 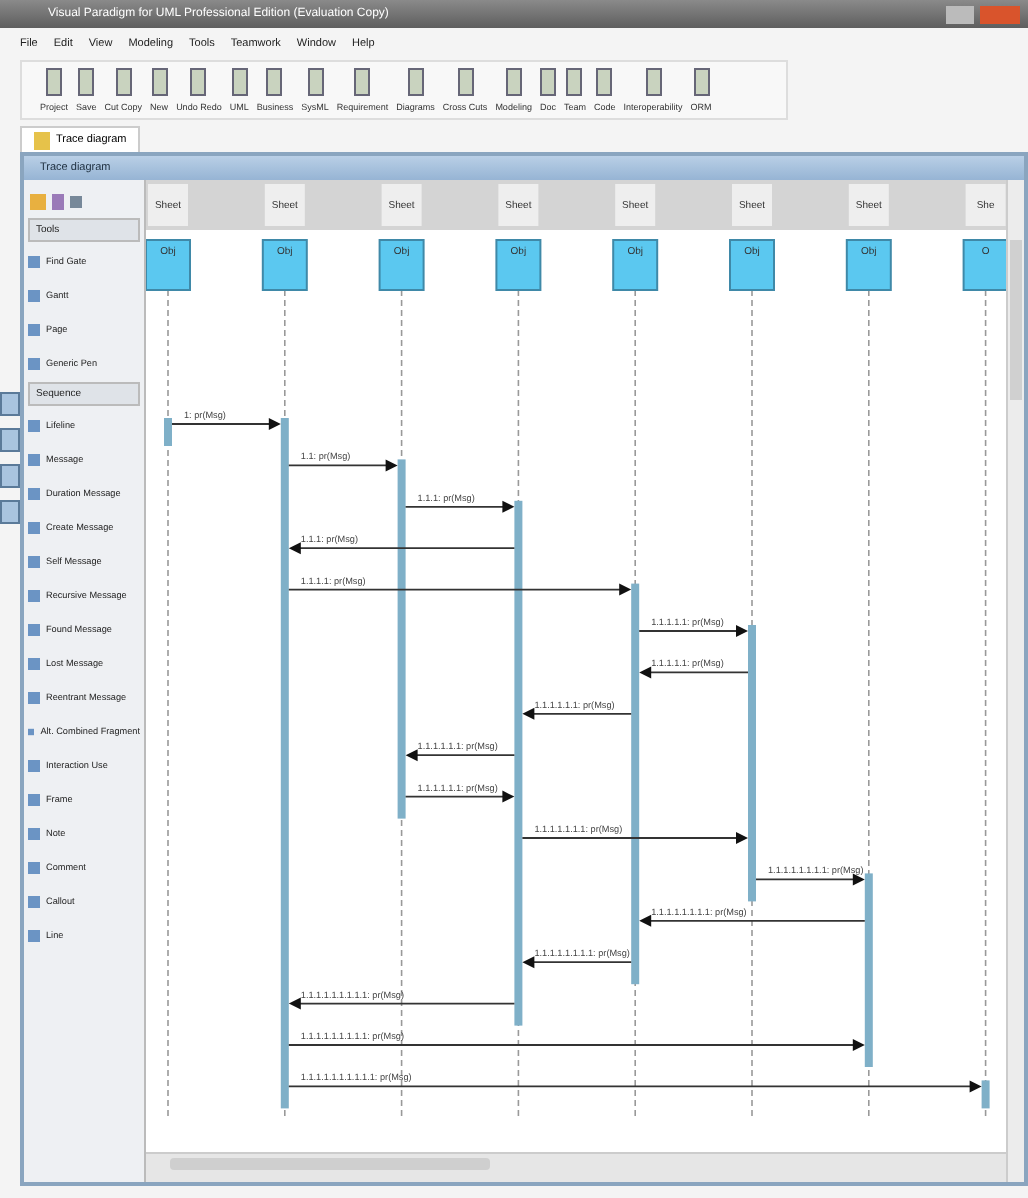 I want to click on palette-tools-icon, so click(x=58, y=202).